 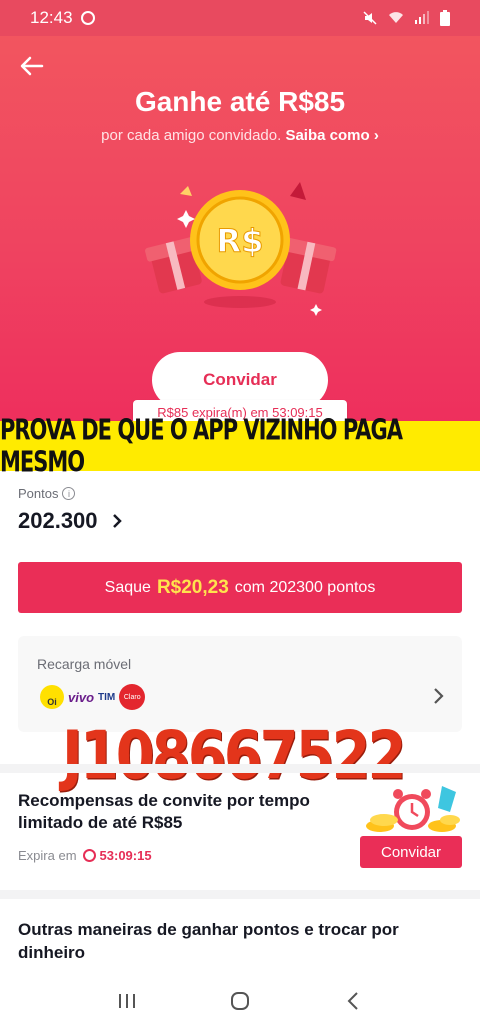 I want to click on battery-icon, so click(x=445, y=18).